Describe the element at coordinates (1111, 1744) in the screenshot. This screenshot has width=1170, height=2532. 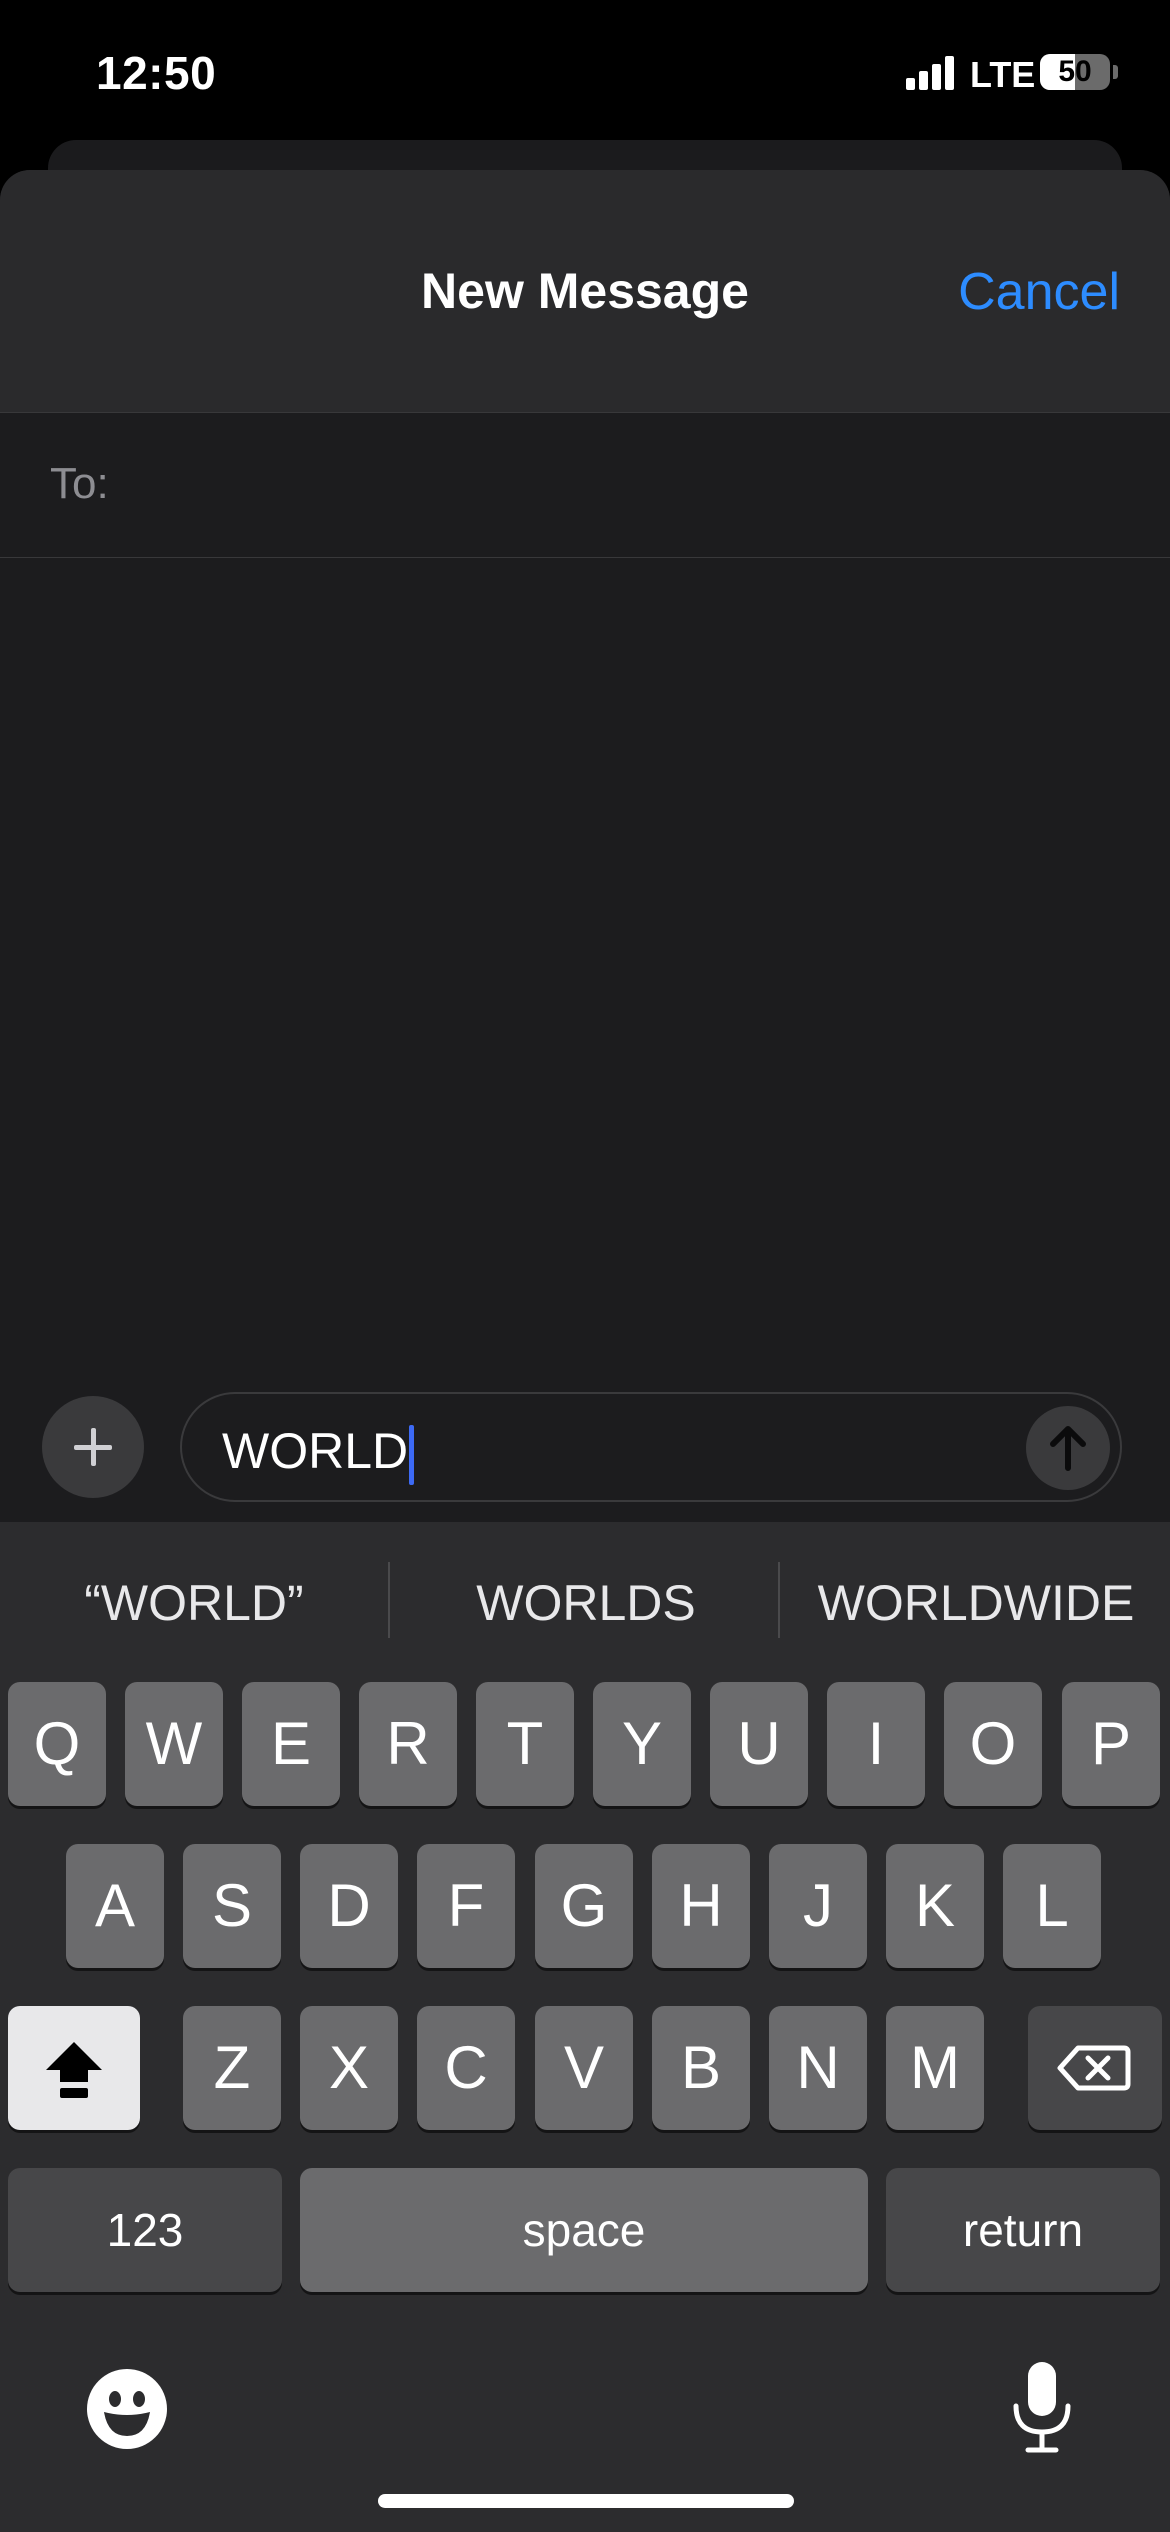
I see `key-p: P` at that location.